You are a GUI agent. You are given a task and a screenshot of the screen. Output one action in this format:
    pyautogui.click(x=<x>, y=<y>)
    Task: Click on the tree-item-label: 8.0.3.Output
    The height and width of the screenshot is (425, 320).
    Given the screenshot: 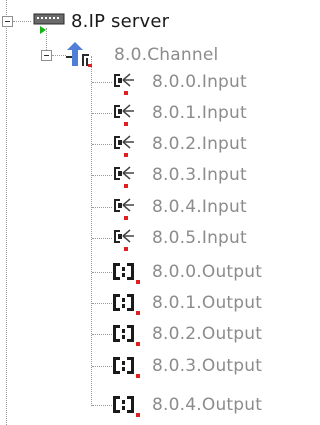 What is the action you would take?
    pyautogui.click(x=207, y=366)
    